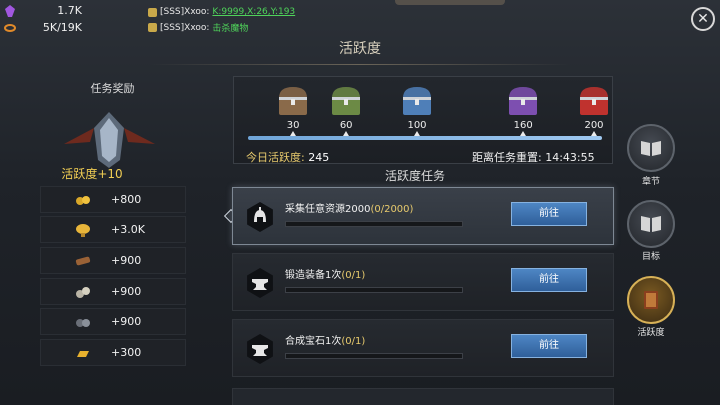 This screenshot has height=405, width=720. I want to click on milestone-value: 160, so click(523, 125).